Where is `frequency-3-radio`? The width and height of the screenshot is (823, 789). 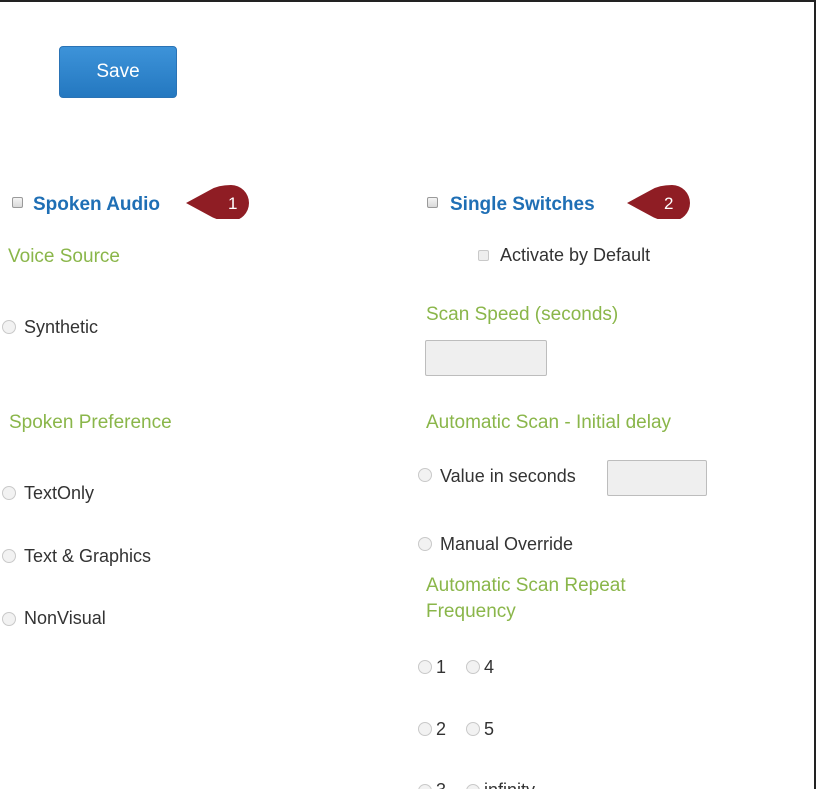 frequency-3-radio is located at coordinates (425, 786).